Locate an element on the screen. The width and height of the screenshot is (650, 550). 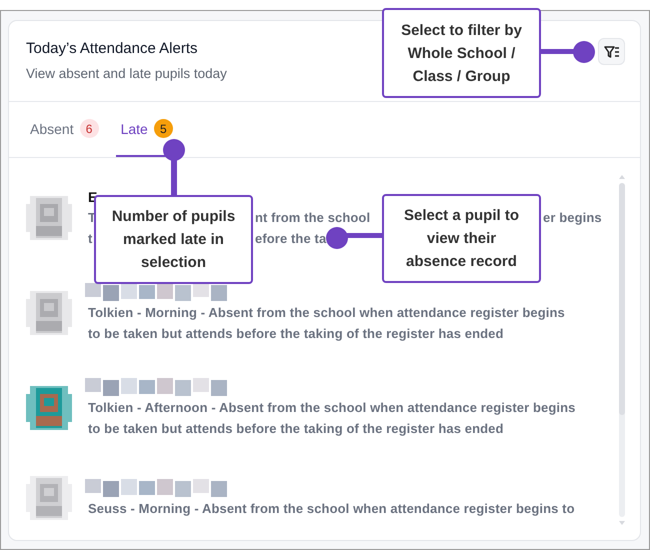
tab: Absent 6 is located at coordinates (64, 129).